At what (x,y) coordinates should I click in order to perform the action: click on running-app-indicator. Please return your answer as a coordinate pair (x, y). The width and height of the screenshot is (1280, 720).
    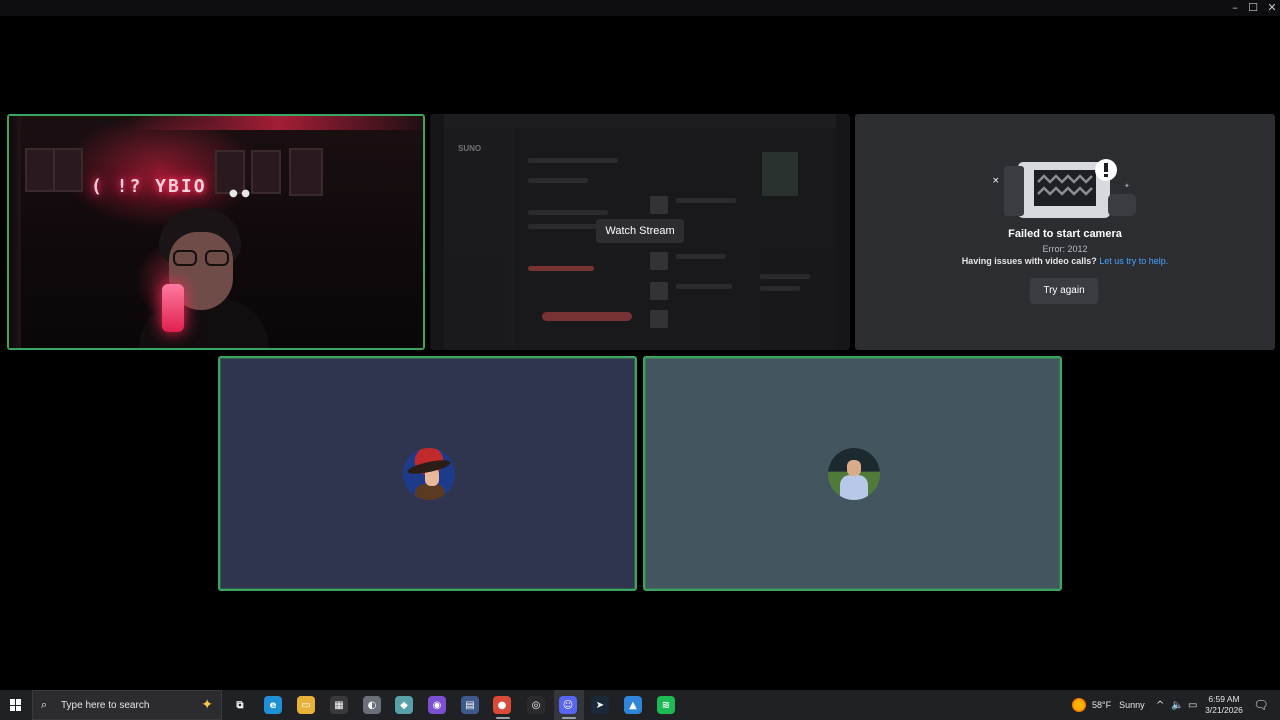
    Looking at the image, I should click on (503, 718).